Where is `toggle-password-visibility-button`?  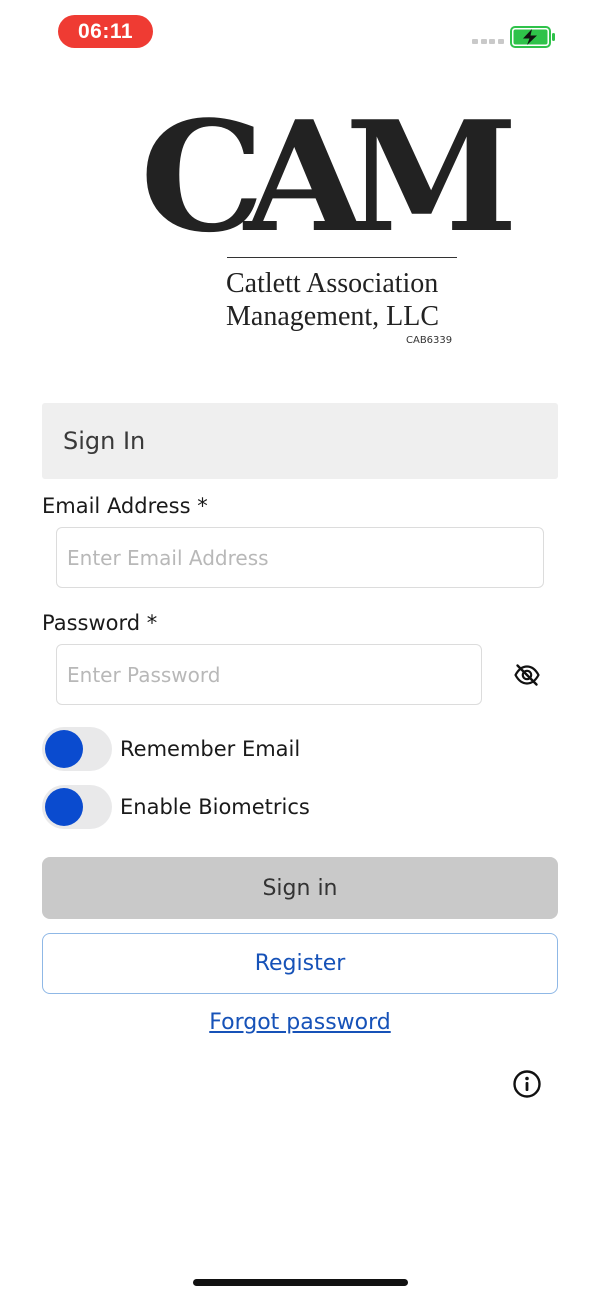
toggle-password-visibility-button is located at coordinates (527, 675).